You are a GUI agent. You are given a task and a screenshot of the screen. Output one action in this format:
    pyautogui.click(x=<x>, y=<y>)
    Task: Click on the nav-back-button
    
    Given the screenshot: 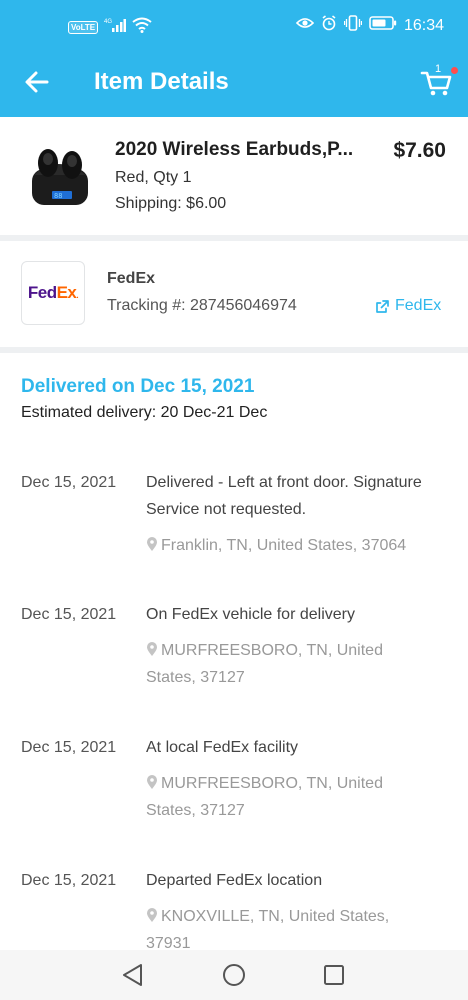 What is the action you would take?
    pyautogui.click(x=133, y=977)
    